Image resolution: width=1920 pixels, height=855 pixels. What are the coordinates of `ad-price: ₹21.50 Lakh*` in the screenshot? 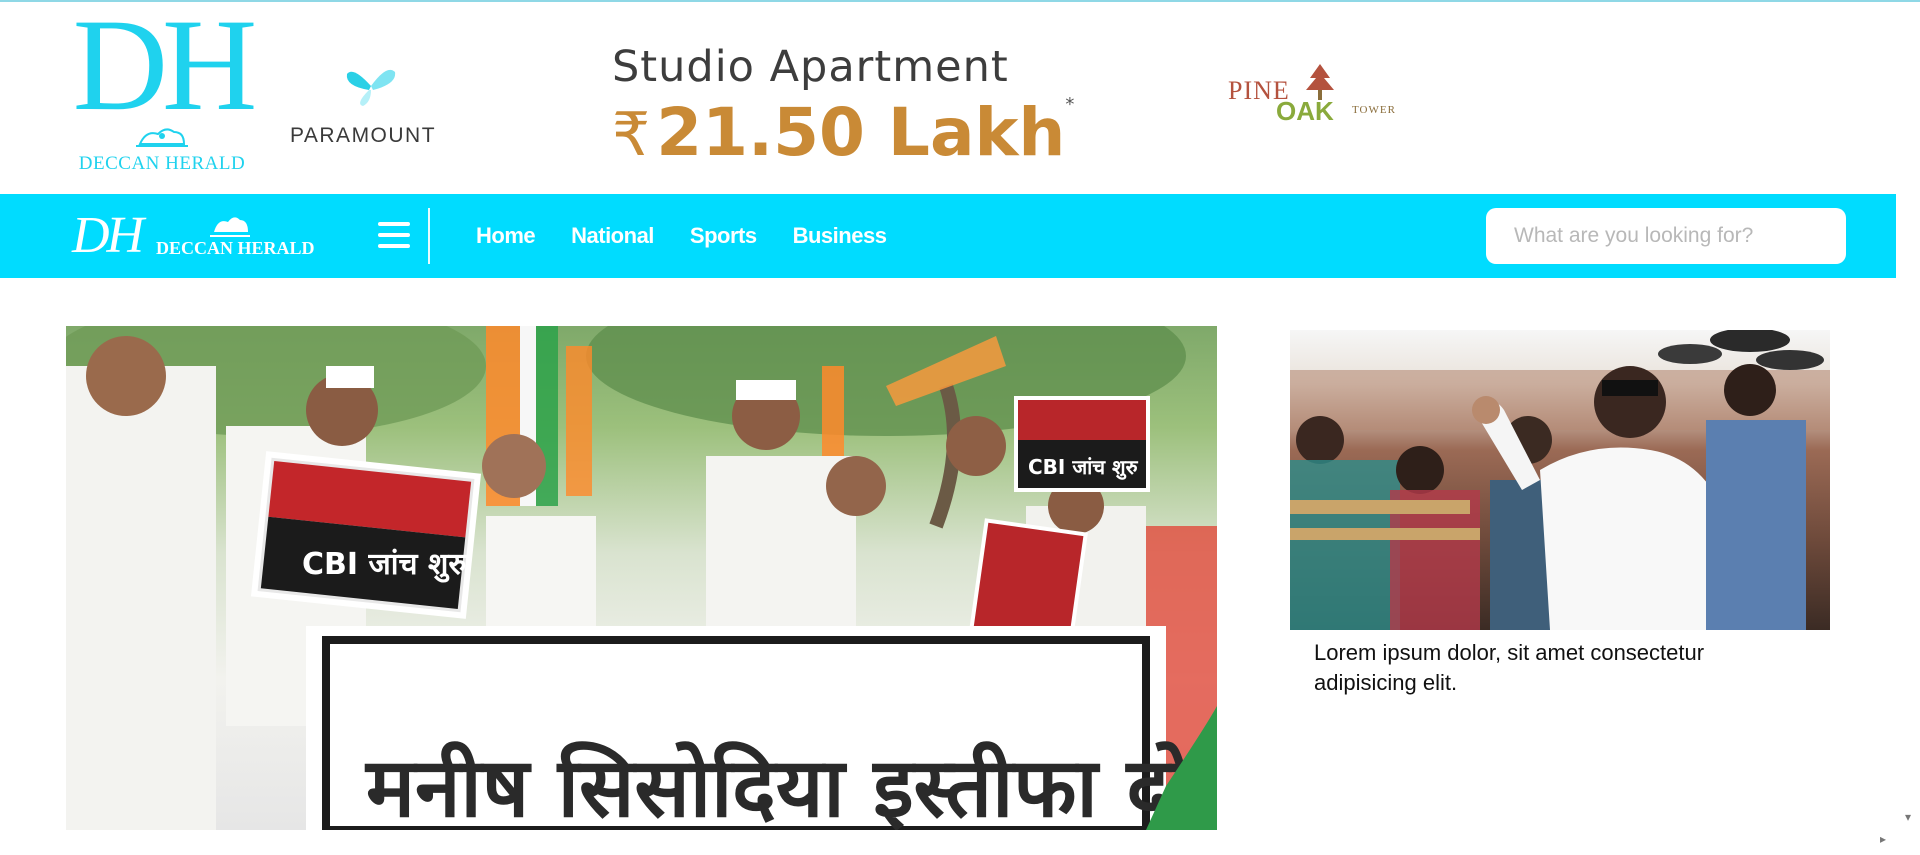 It's located at (843, 132).